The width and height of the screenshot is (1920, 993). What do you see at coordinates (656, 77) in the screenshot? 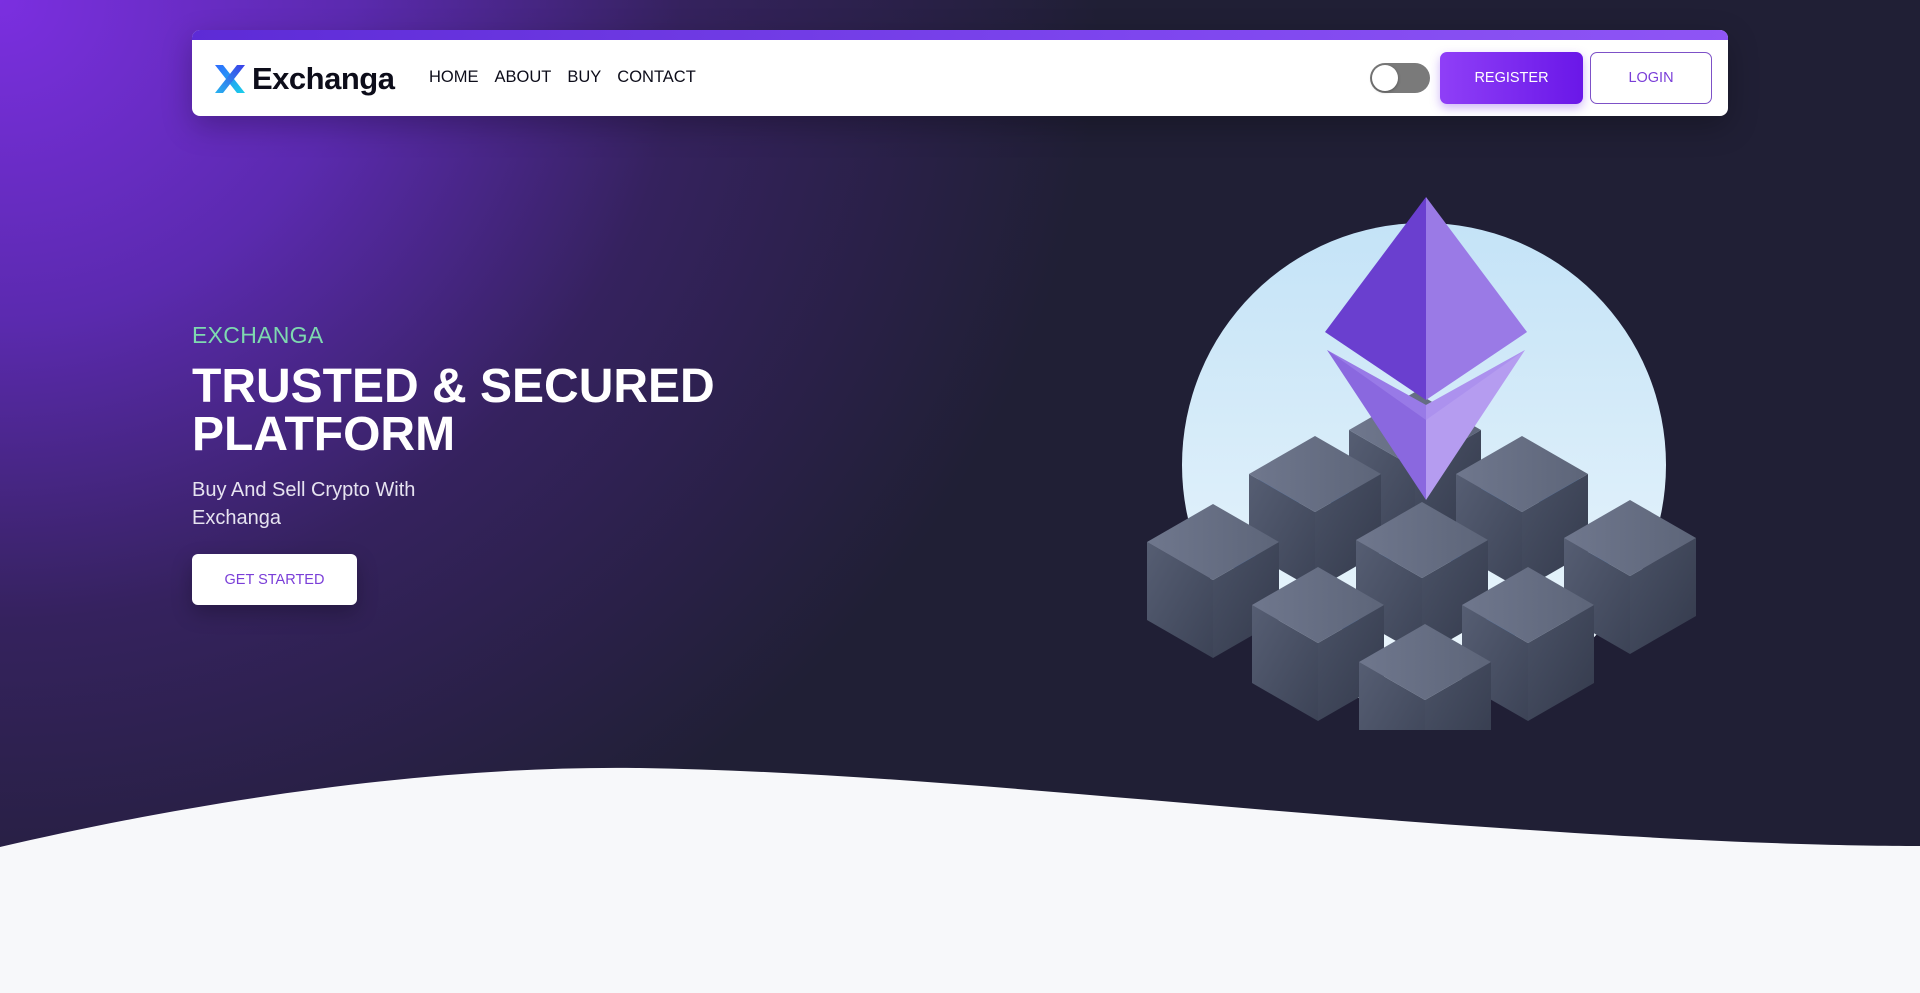
I see `nav-link-contact: CONTACT` at bounding box center [656, 77].